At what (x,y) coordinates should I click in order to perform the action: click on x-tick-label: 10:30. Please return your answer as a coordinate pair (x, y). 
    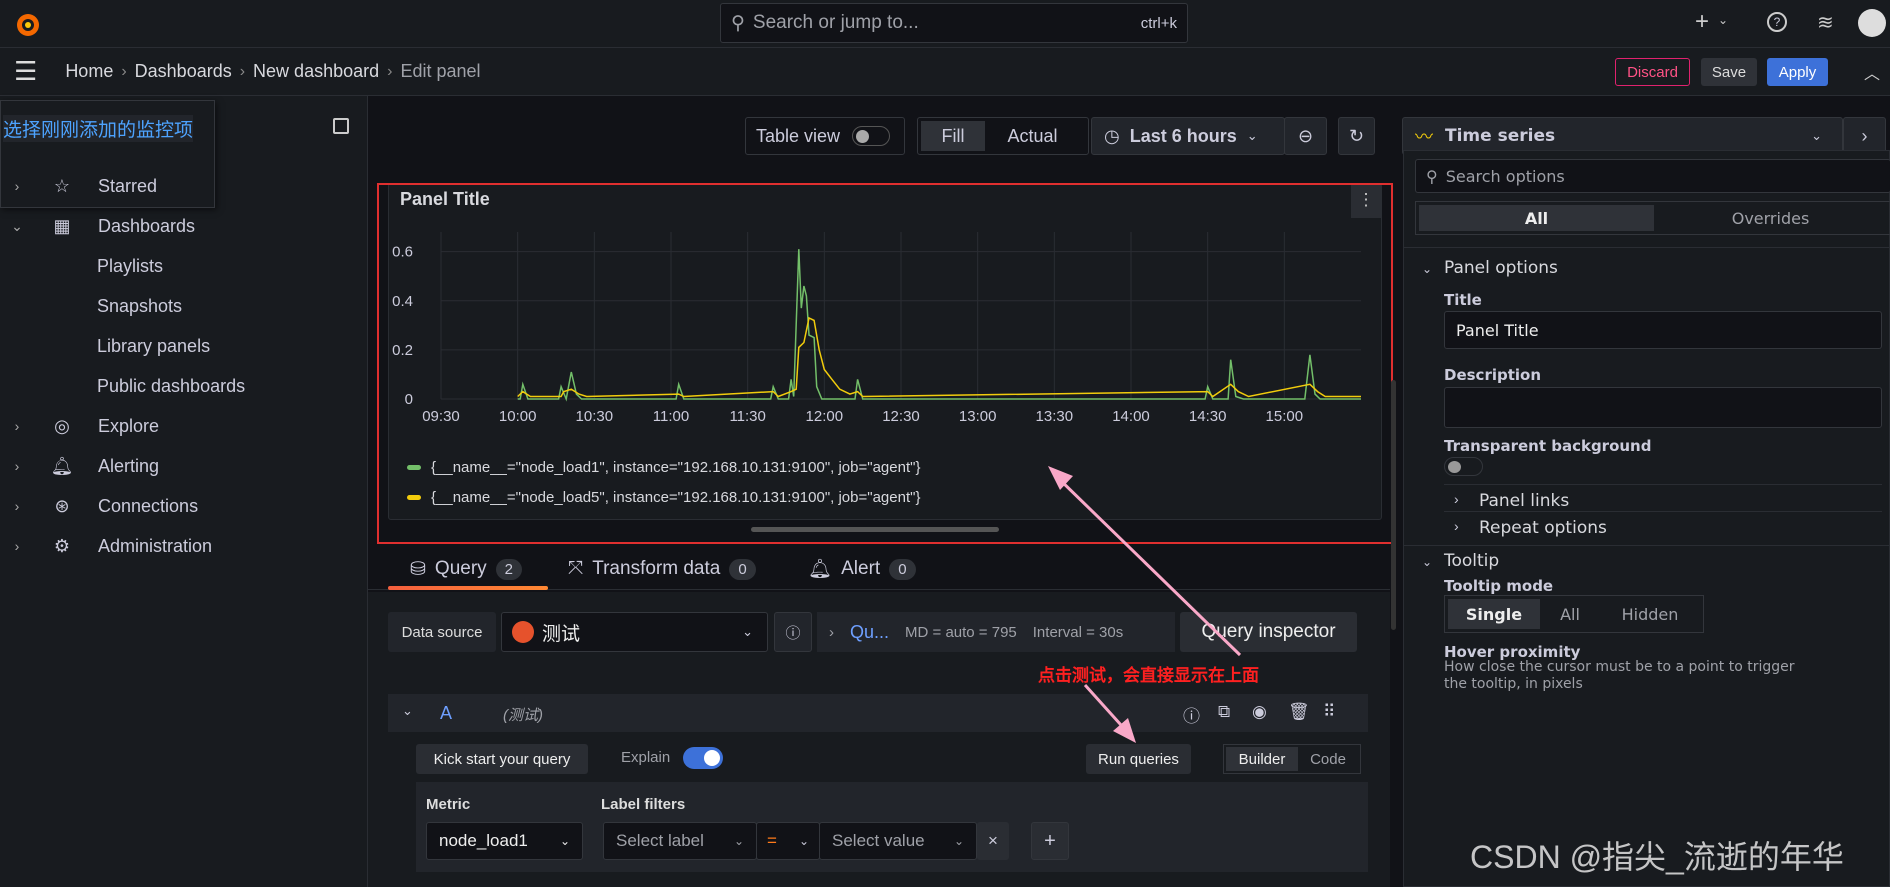
    Looking at the image, I should click on (595, 416).